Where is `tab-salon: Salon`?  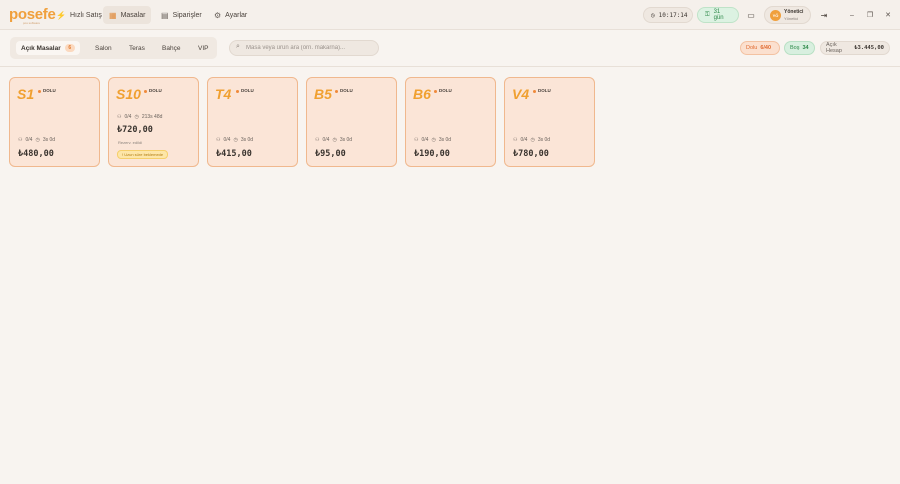
tab-salon: Salon is located at coordinates (103, 48).